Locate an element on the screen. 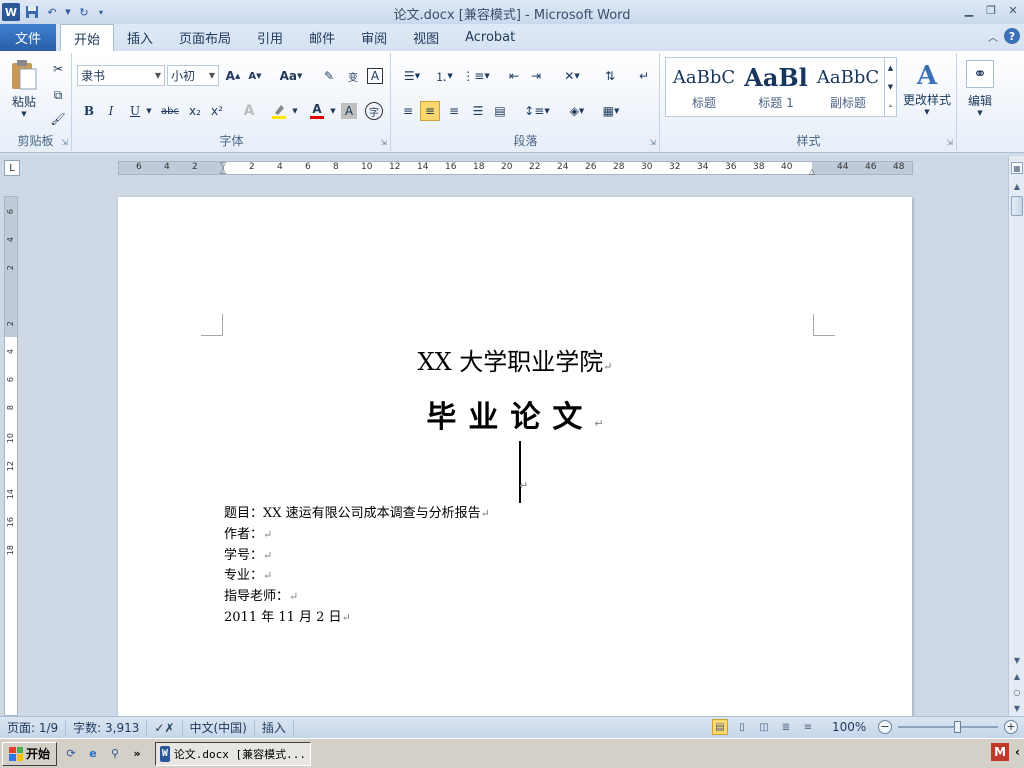 This screenshot has width=1024, height=768. tab-acrobat: Acrobat is located at coordinates (490, 37).